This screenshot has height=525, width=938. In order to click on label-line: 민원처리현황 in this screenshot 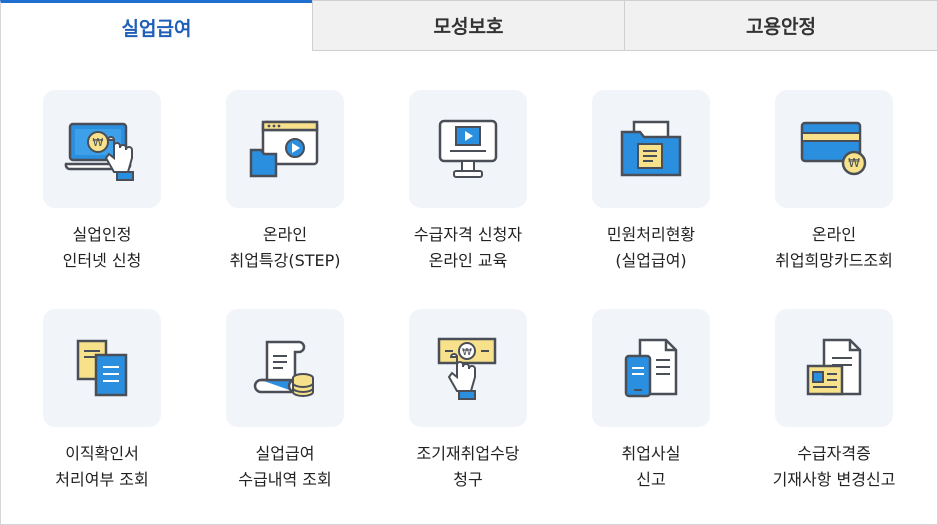, I will do `click(651, 234)`.